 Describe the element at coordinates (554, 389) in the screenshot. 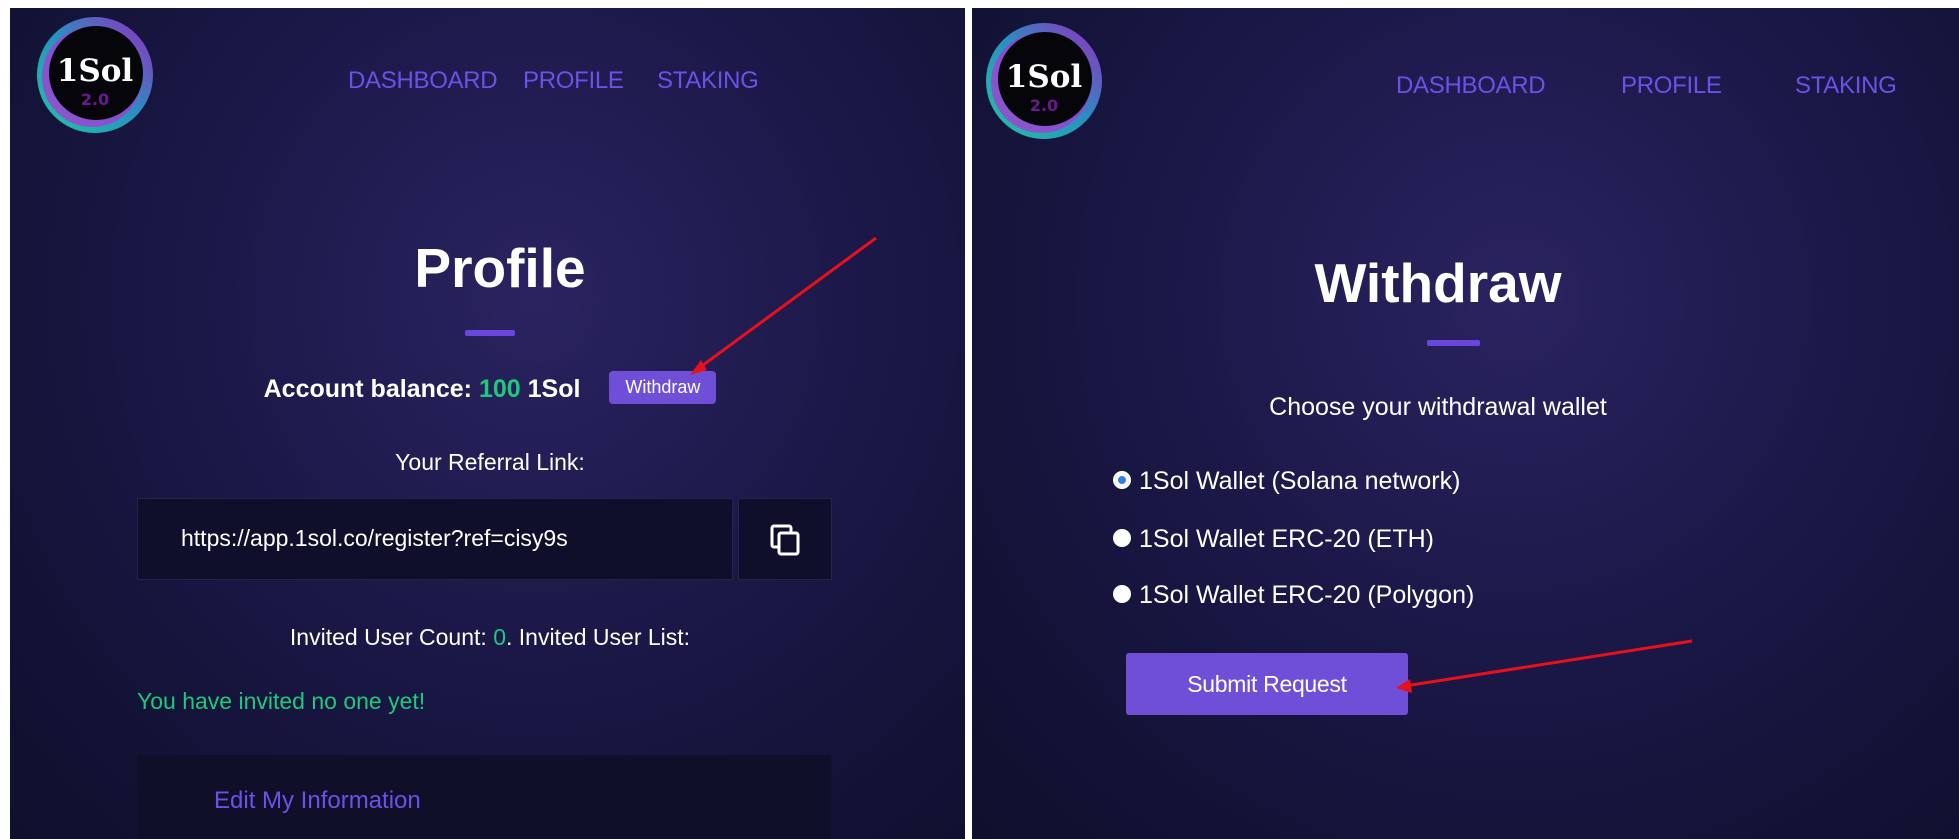

I see `balance-unit: 1Sol` at that location.